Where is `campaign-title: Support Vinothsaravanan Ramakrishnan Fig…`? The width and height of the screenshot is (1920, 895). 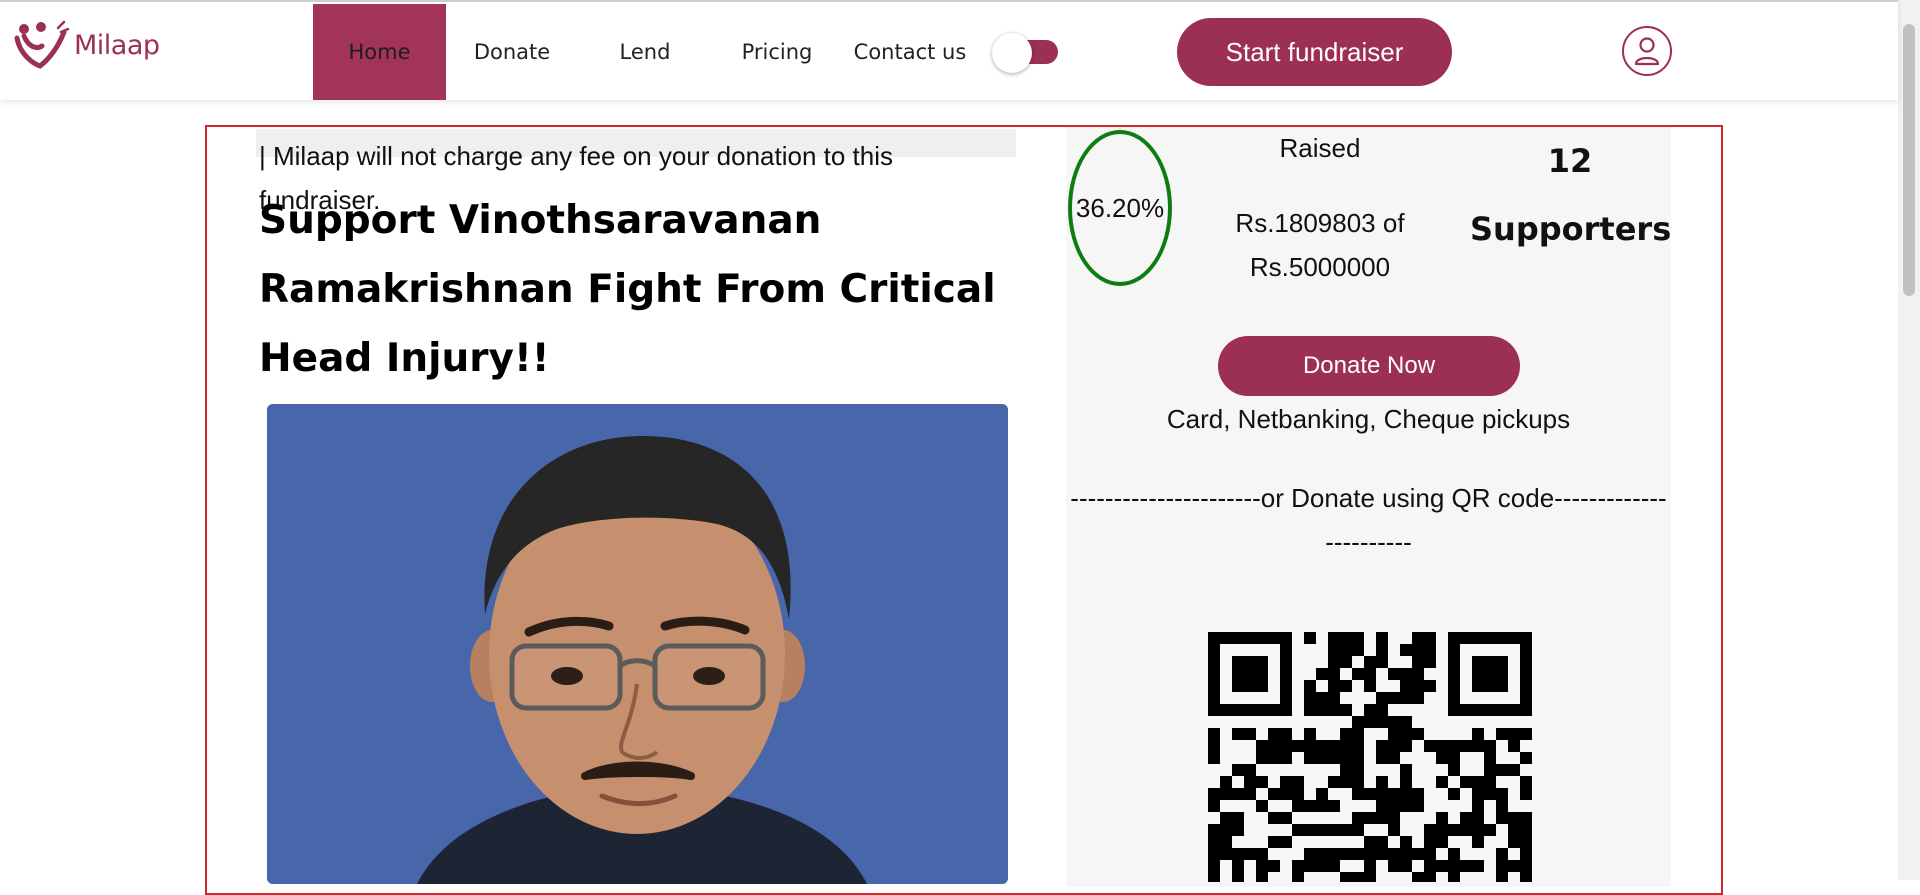 campaign-title: Support Vinothsaravanan Ramakrishnan Fig… is located at coordinates (627, 289).